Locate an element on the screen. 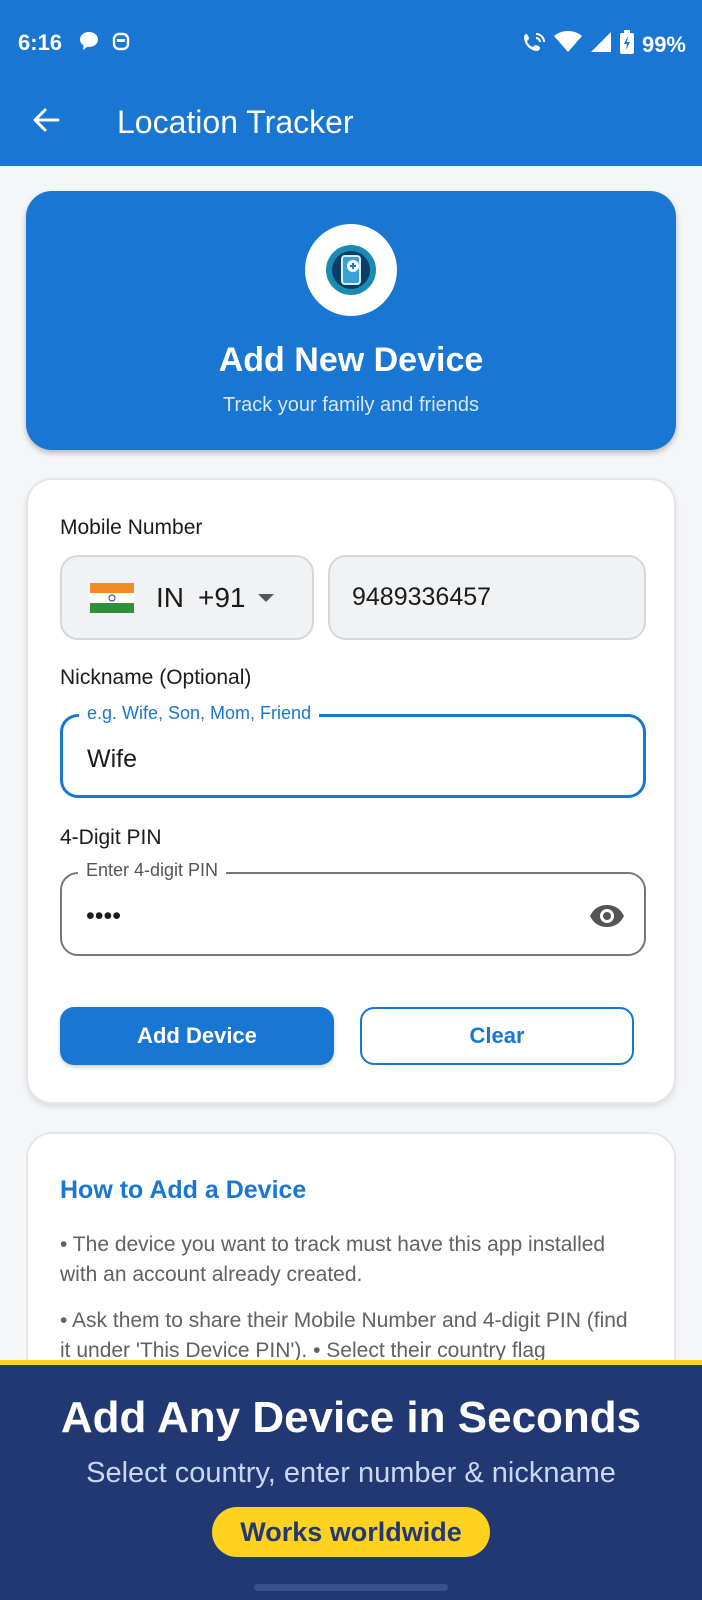 This screenshot has height=1600, width=702. phone-number-input is located at coordinates (487, 597).